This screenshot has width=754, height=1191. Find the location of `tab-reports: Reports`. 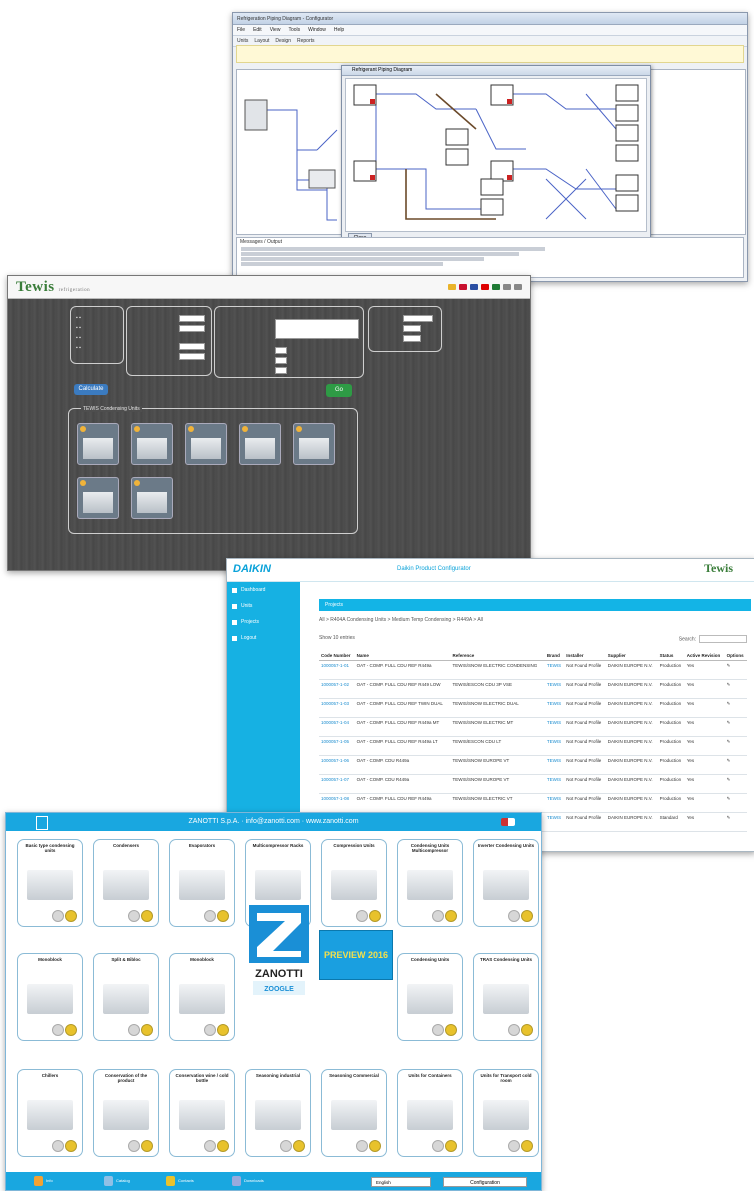

tab-reports: Reports is located at coordinates (306, 41).